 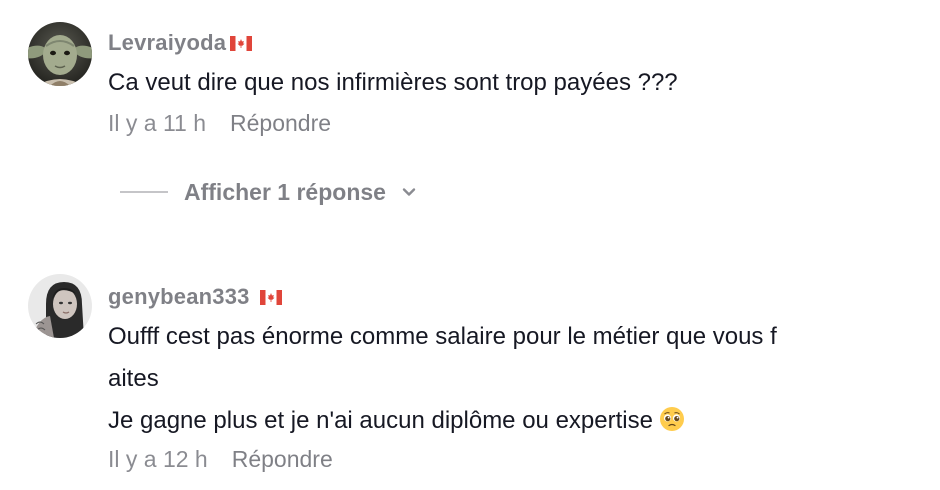 I want to click on comment-meta: Il y a 12 h Répondre, so click(x=220, y=459).